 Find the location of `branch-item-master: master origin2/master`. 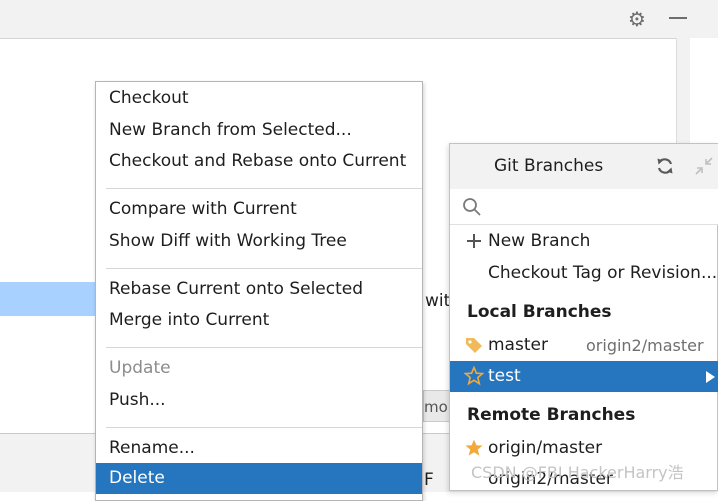

branch-item-master: master origin2/master is located at coordinates (584, 345).